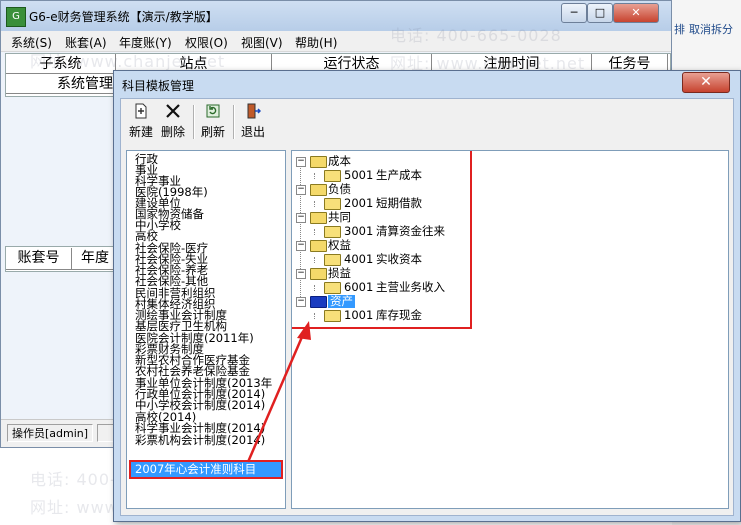 Image resolution: width=741 pixels, height=525 pixels. Describe the element at coordinates (128, 61) in the screenshot. I see `watermark-site: 网址: www.chanjet.net` at that location.